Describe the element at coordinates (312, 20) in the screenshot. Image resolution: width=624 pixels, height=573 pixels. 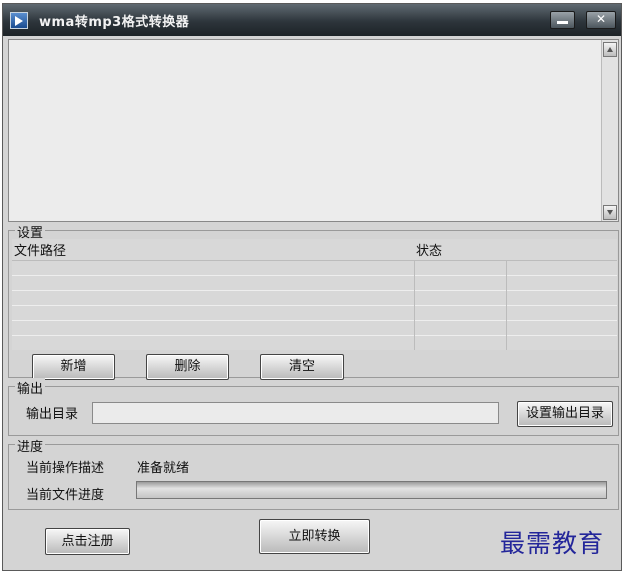
I see `title-bar: wma转mp3格式转换器 ✕` at that location.